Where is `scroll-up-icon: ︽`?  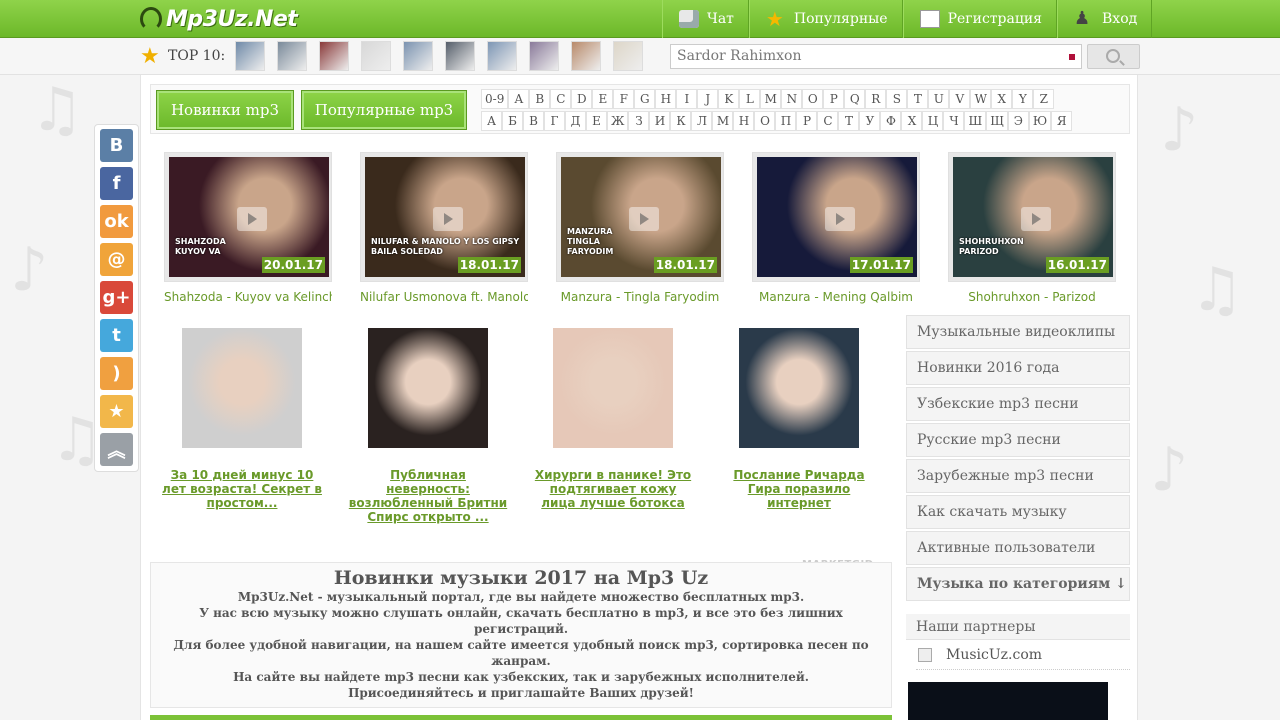 scroll-up-icon: ︽ is located at coordinates (116, 449).